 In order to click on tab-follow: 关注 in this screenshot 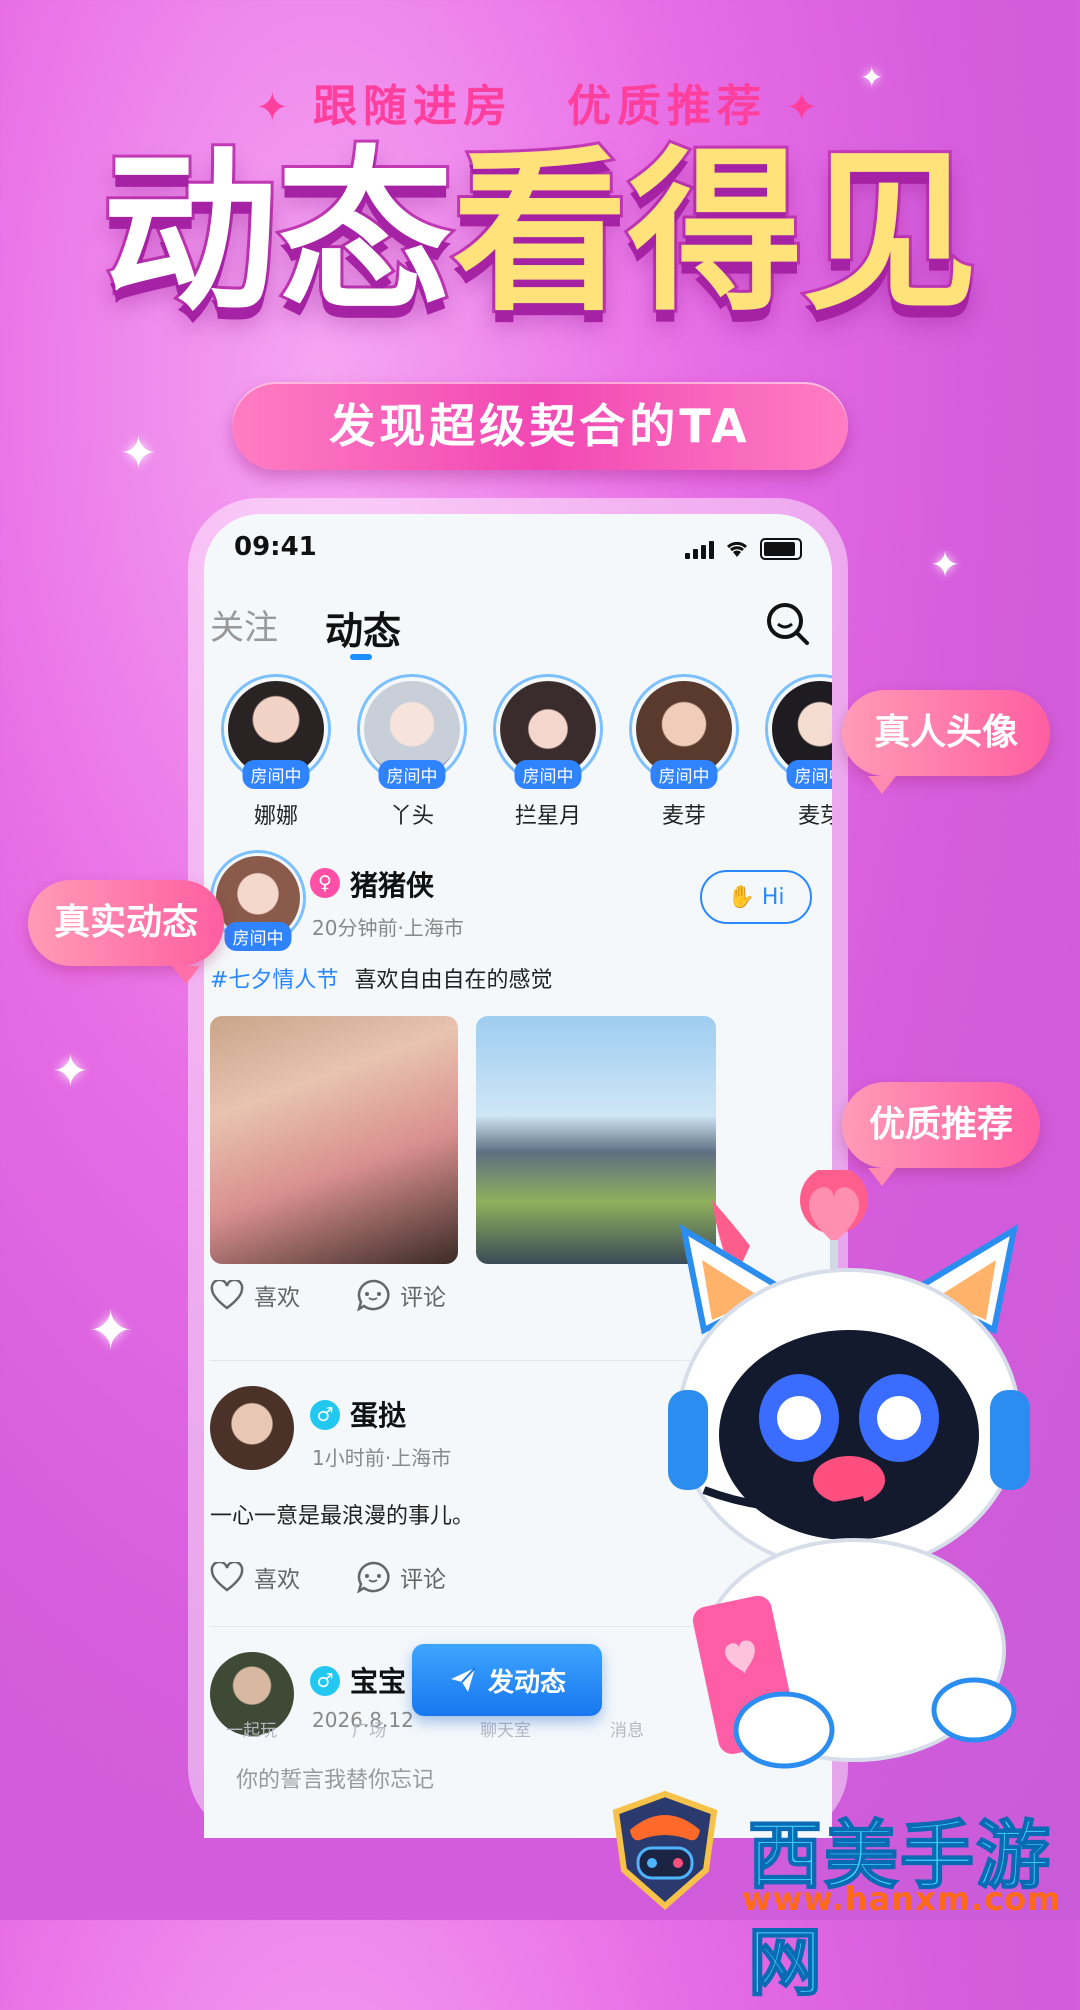, I will do `click(244, 624)`.